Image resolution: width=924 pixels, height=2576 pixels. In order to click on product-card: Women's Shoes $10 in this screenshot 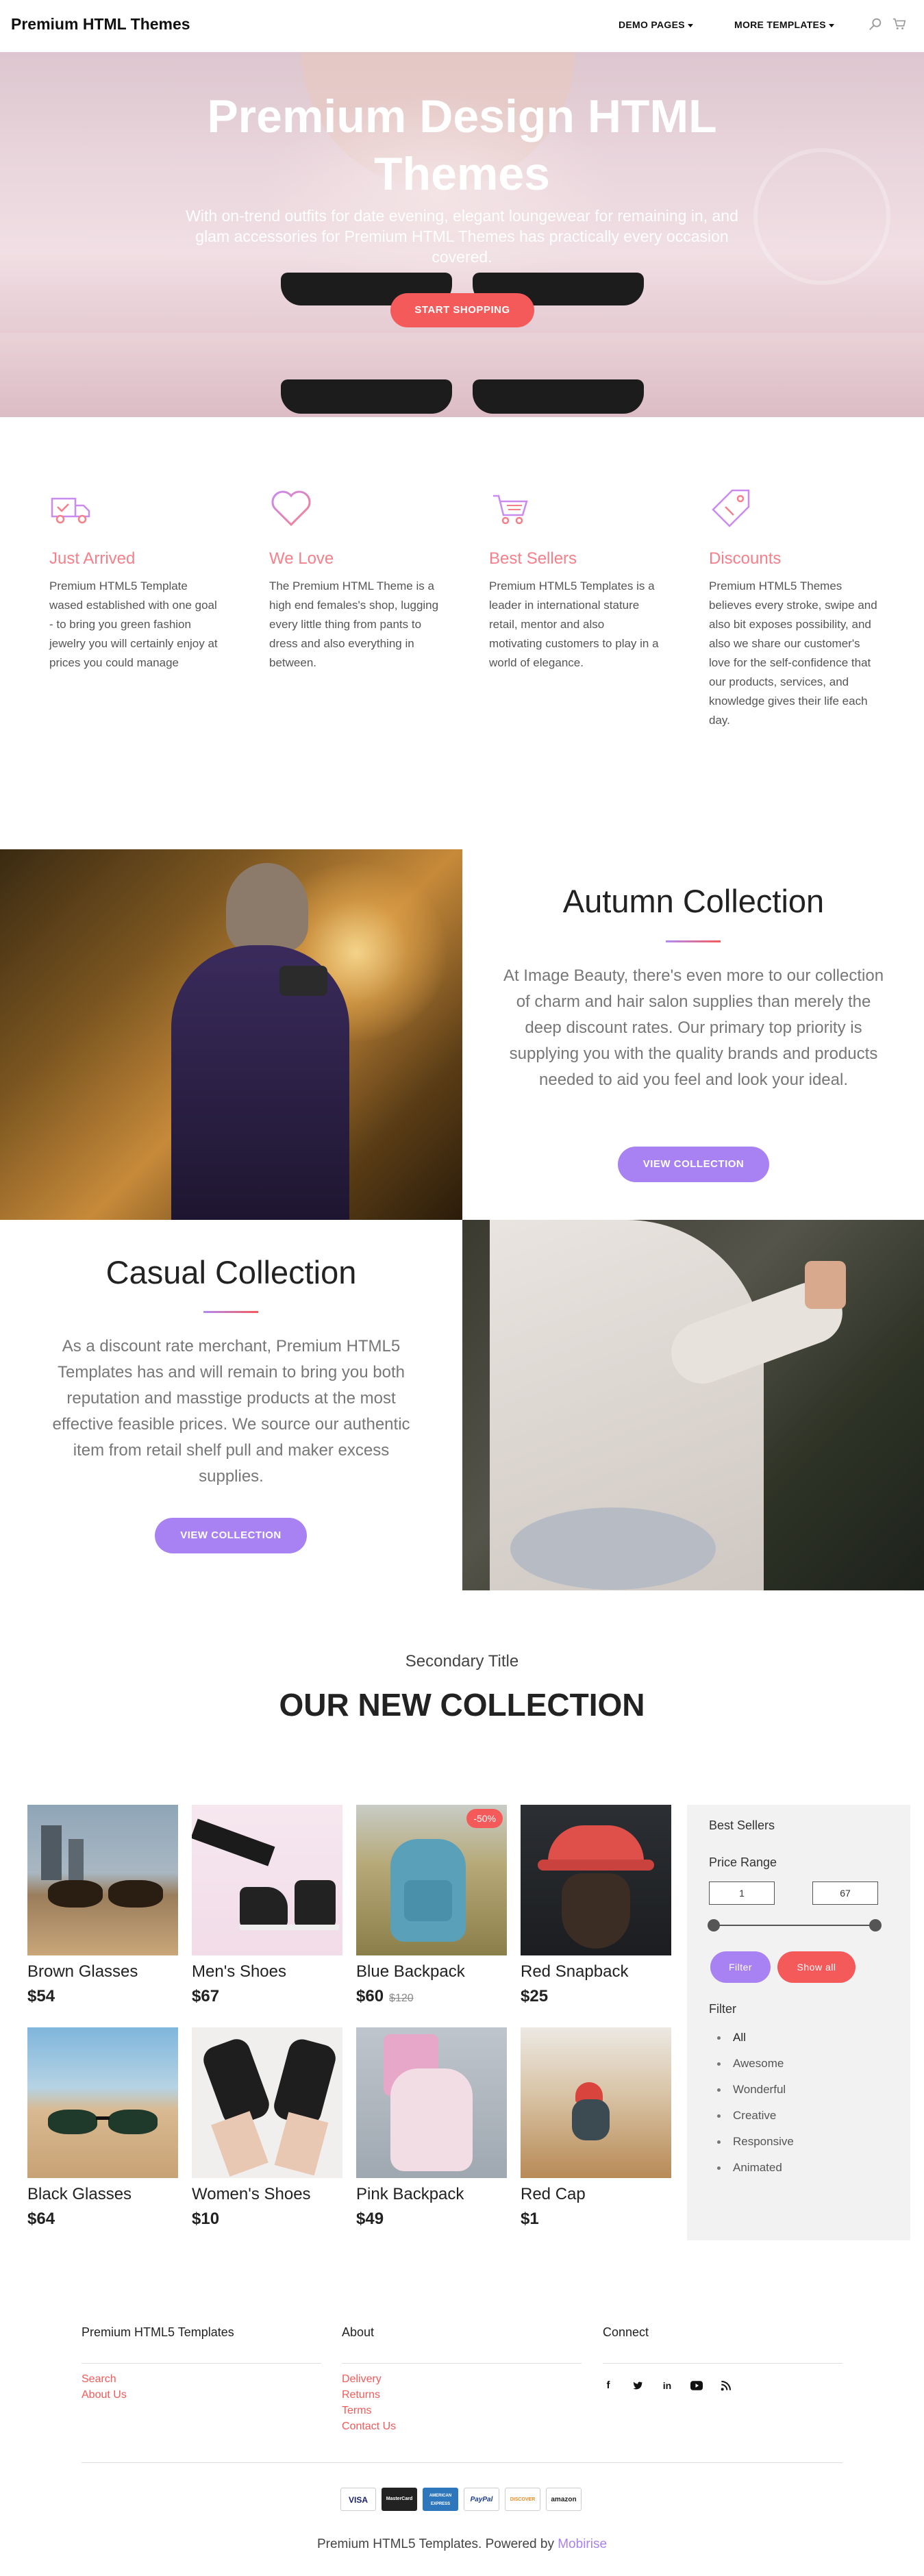, I will do `click(267, 2128)`.